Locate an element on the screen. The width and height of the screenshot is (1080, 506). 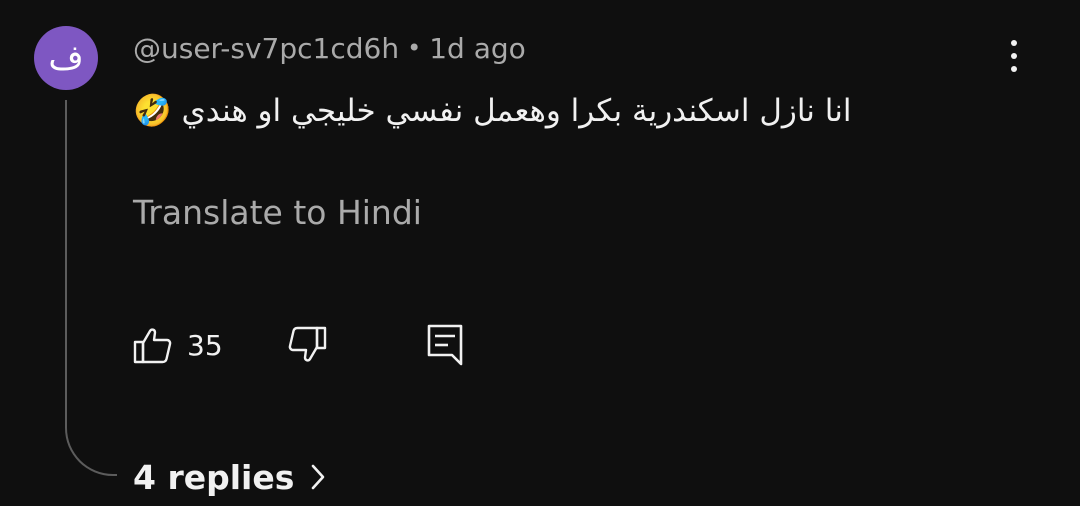
thread-connector-line is located at coordinates (91, 288).